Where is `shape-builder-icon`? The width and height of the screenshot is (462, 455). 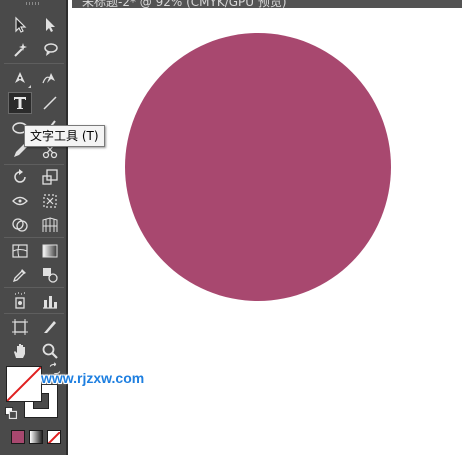
shape-builder-icon is located at coordinates (20, 225).